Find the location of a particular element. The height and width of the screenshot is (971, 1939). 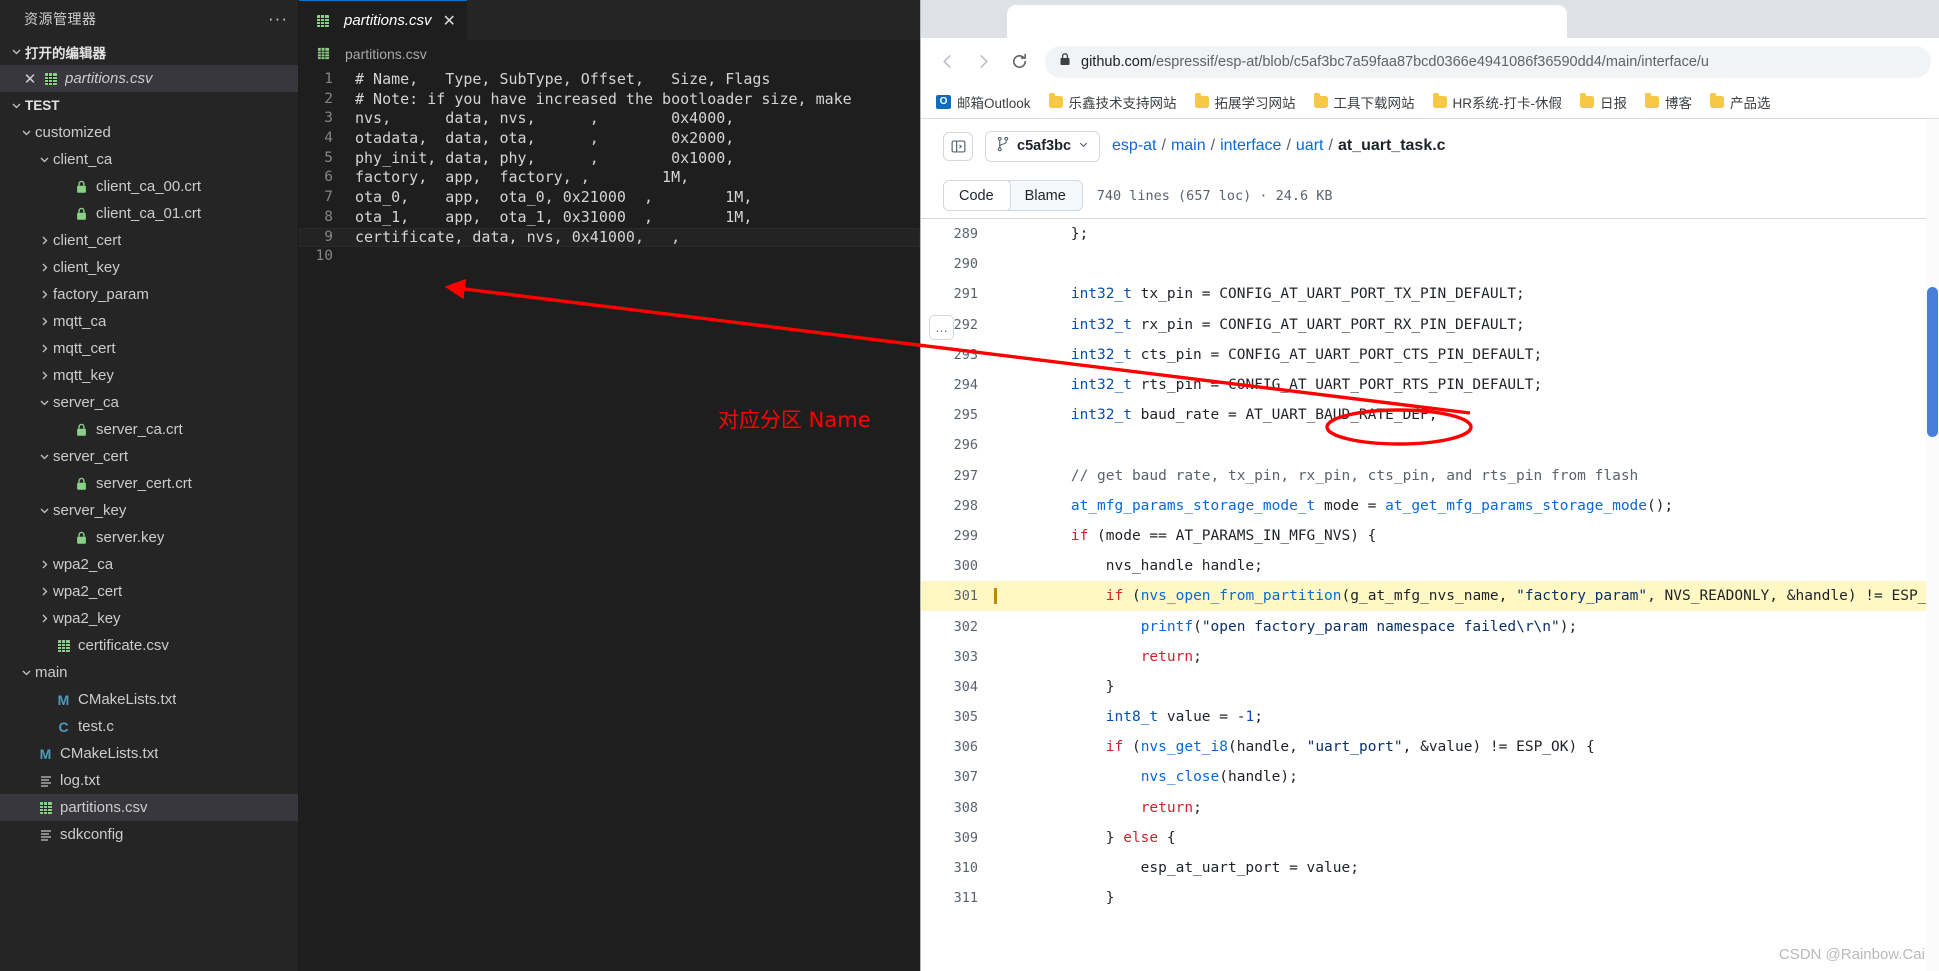

tree-item-sdkconfig: sdkconfig is located at coordinates (149, 834).